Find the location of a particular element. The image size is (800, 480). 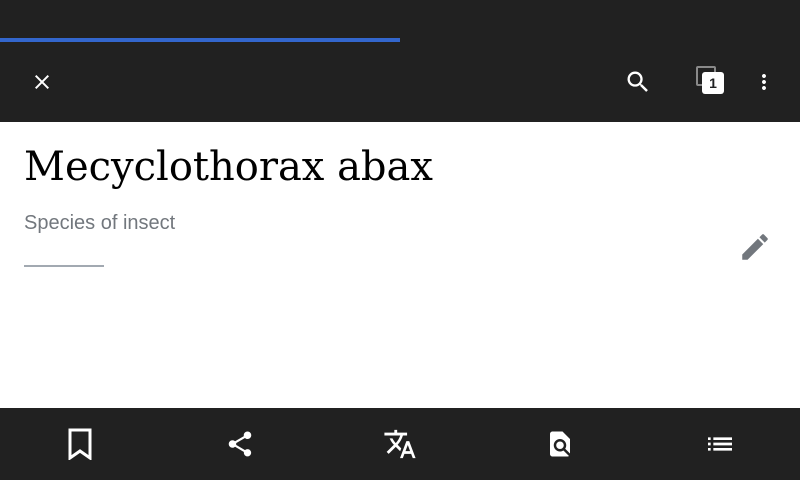

bookmark-icon is located at coordinates (80, 444).